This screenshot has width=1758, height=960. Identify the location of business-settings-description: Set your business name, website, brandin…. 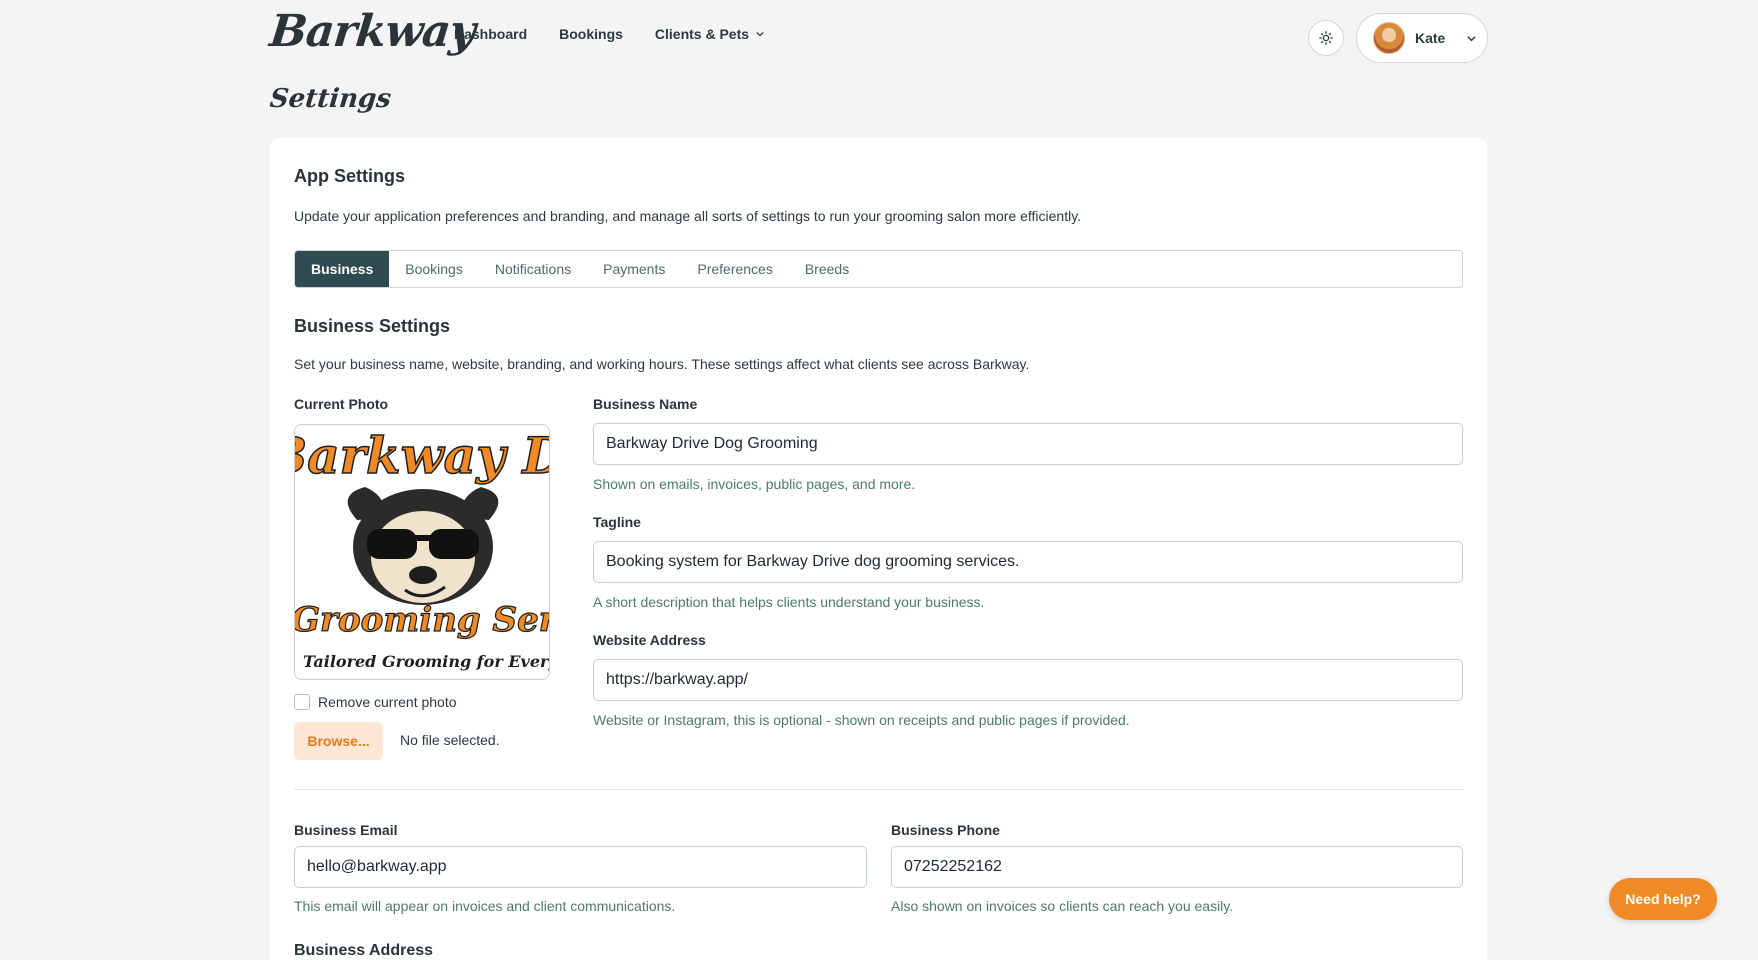
(662, 364).